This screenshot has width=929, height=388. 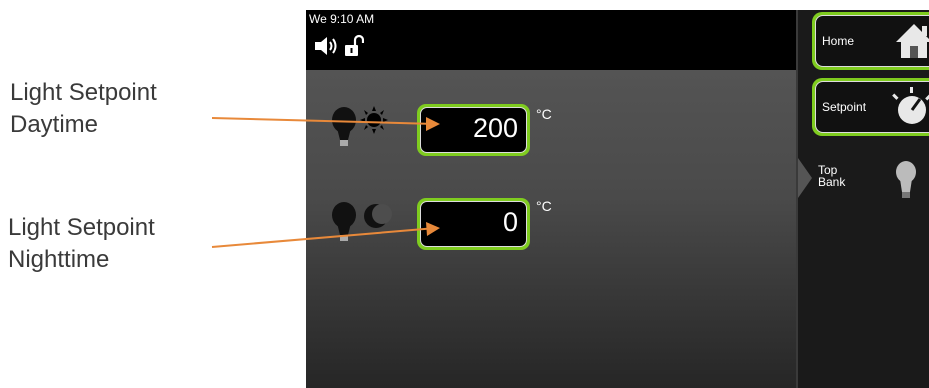 I want to click on nighttime-arrow-head, so click(x=433, y=229).